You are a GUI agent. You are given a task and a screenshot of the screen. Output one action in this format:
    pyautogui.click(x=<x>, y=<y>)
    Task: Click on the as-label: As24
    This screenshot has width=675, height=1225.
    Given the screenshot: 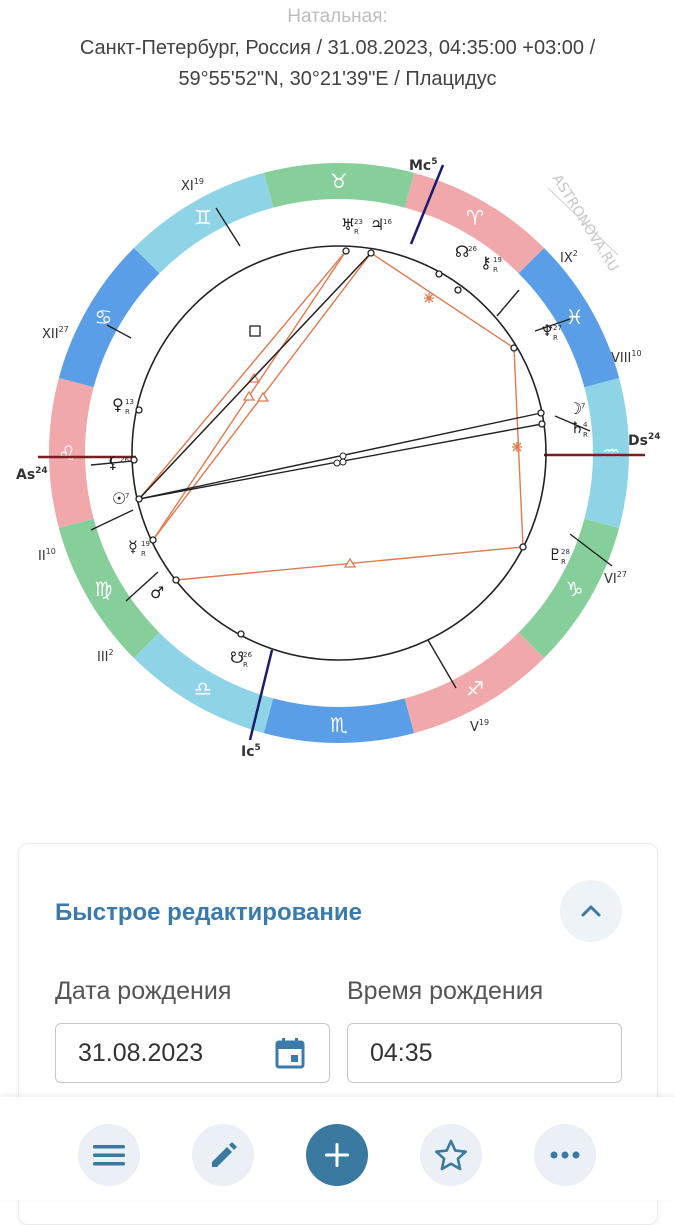 What is the action you would take?
    pyautogui.click(x=32, y=474)
    